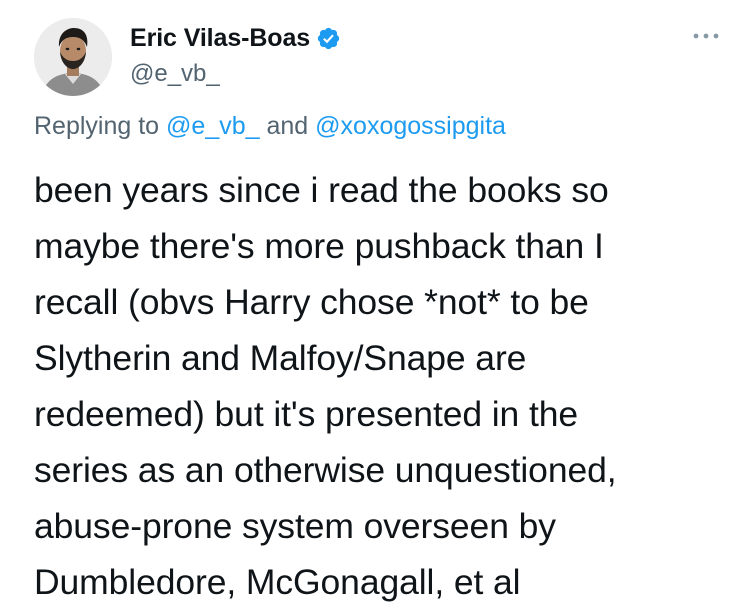 The width and height of the screenshot is (750, 615). What do you see at coordinates (235, 74) in the screenshot?
I see `author-handle: @e_vb_` at bounding box center [235, 74].